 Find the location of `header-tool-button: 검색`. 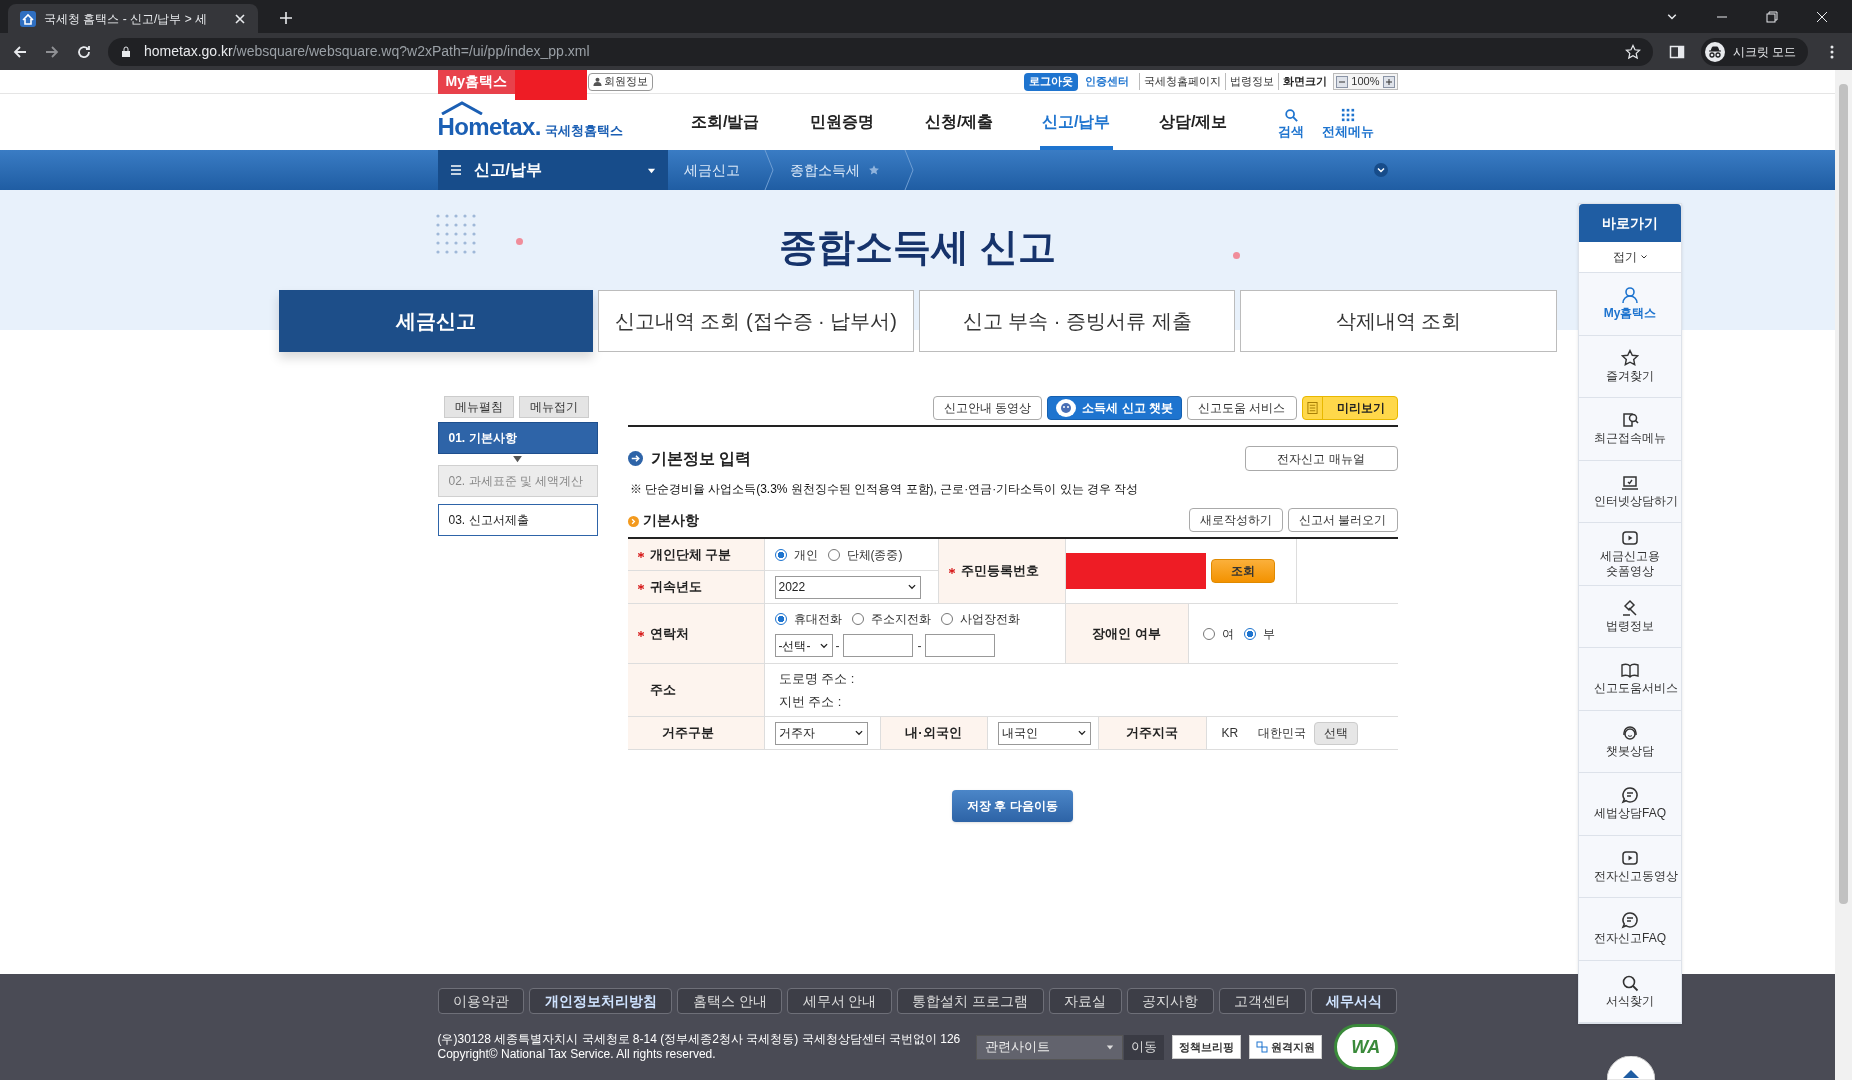

header-tool-button: 검색 is located at coordinates (1290, 125).